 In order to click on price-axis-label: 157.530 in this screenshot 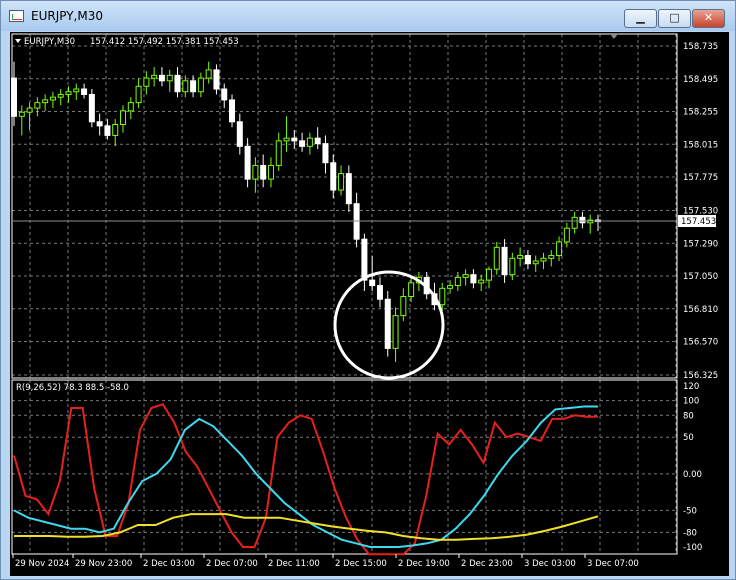, I will do `click(700, 212)`.